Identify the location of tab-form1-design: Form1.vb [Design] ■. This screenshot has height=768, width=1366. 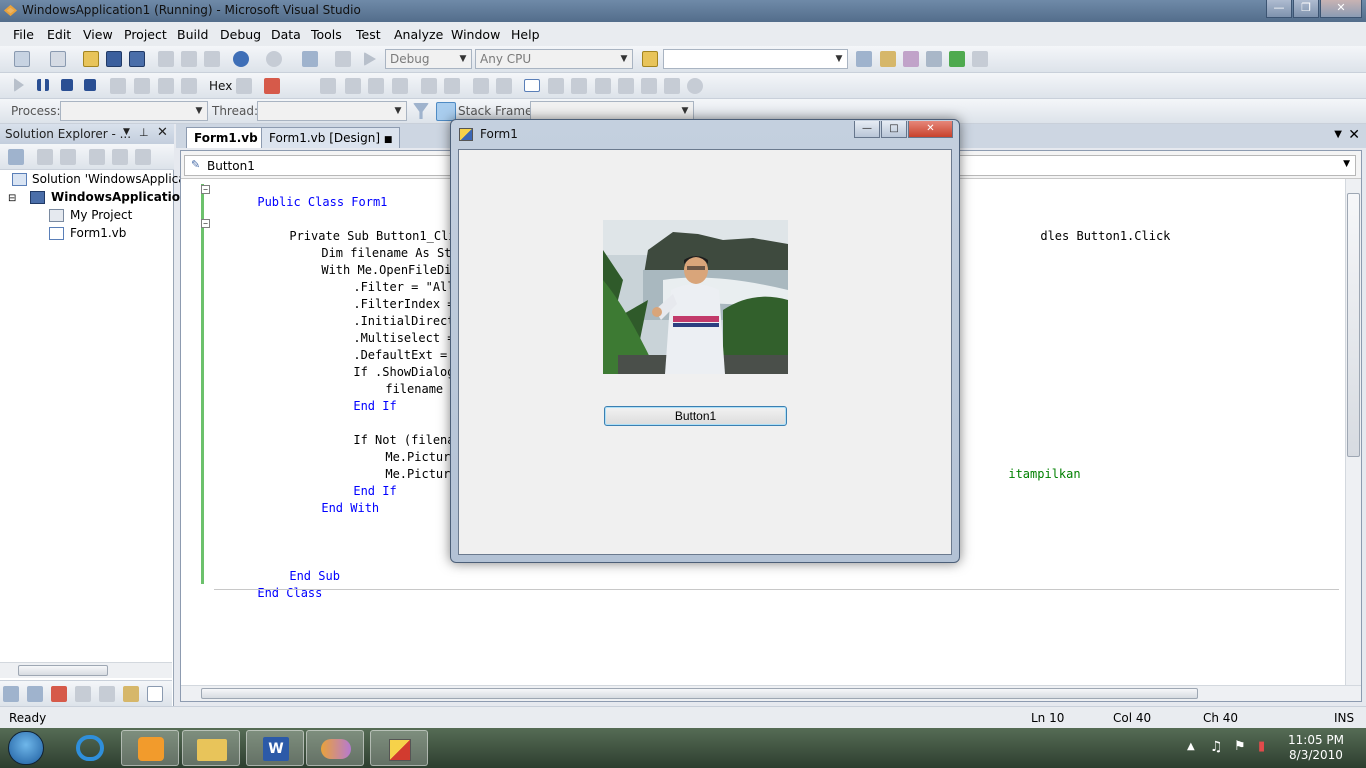
(331, 137).